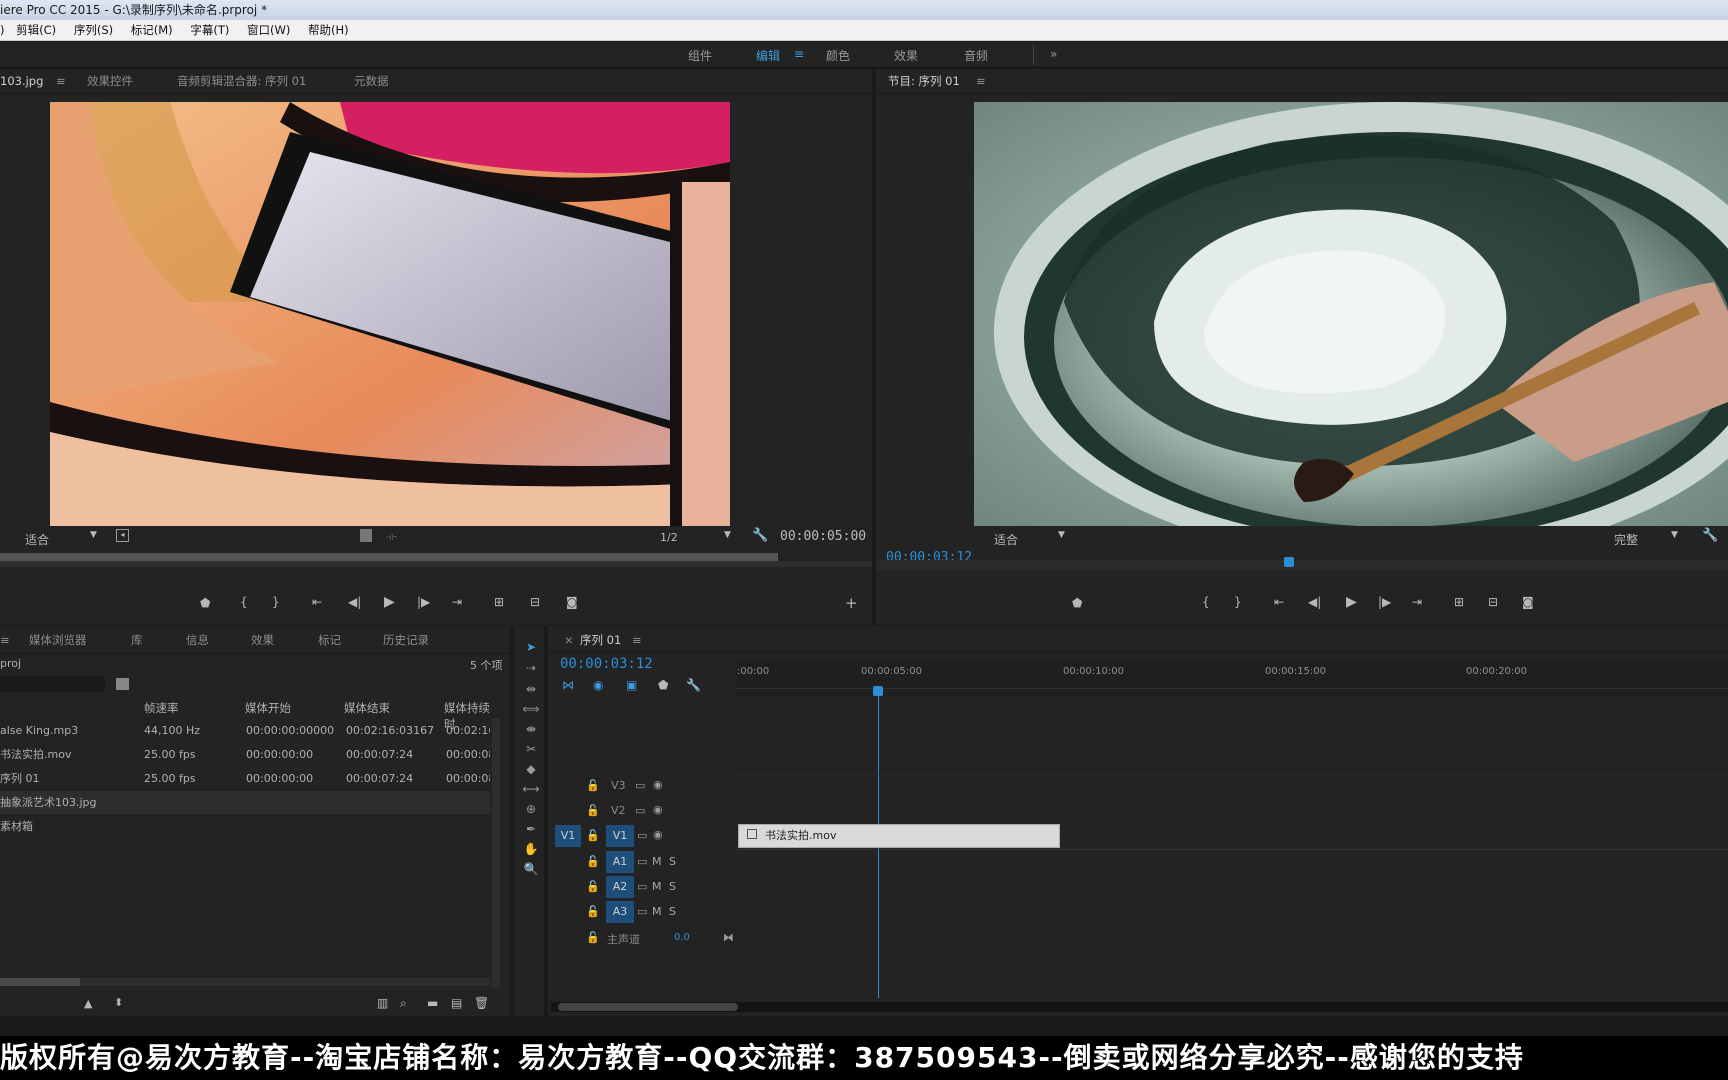 The image size is (1728, 1080). I want to click on add-marker-icon: ⬟, so click(1077, 603).